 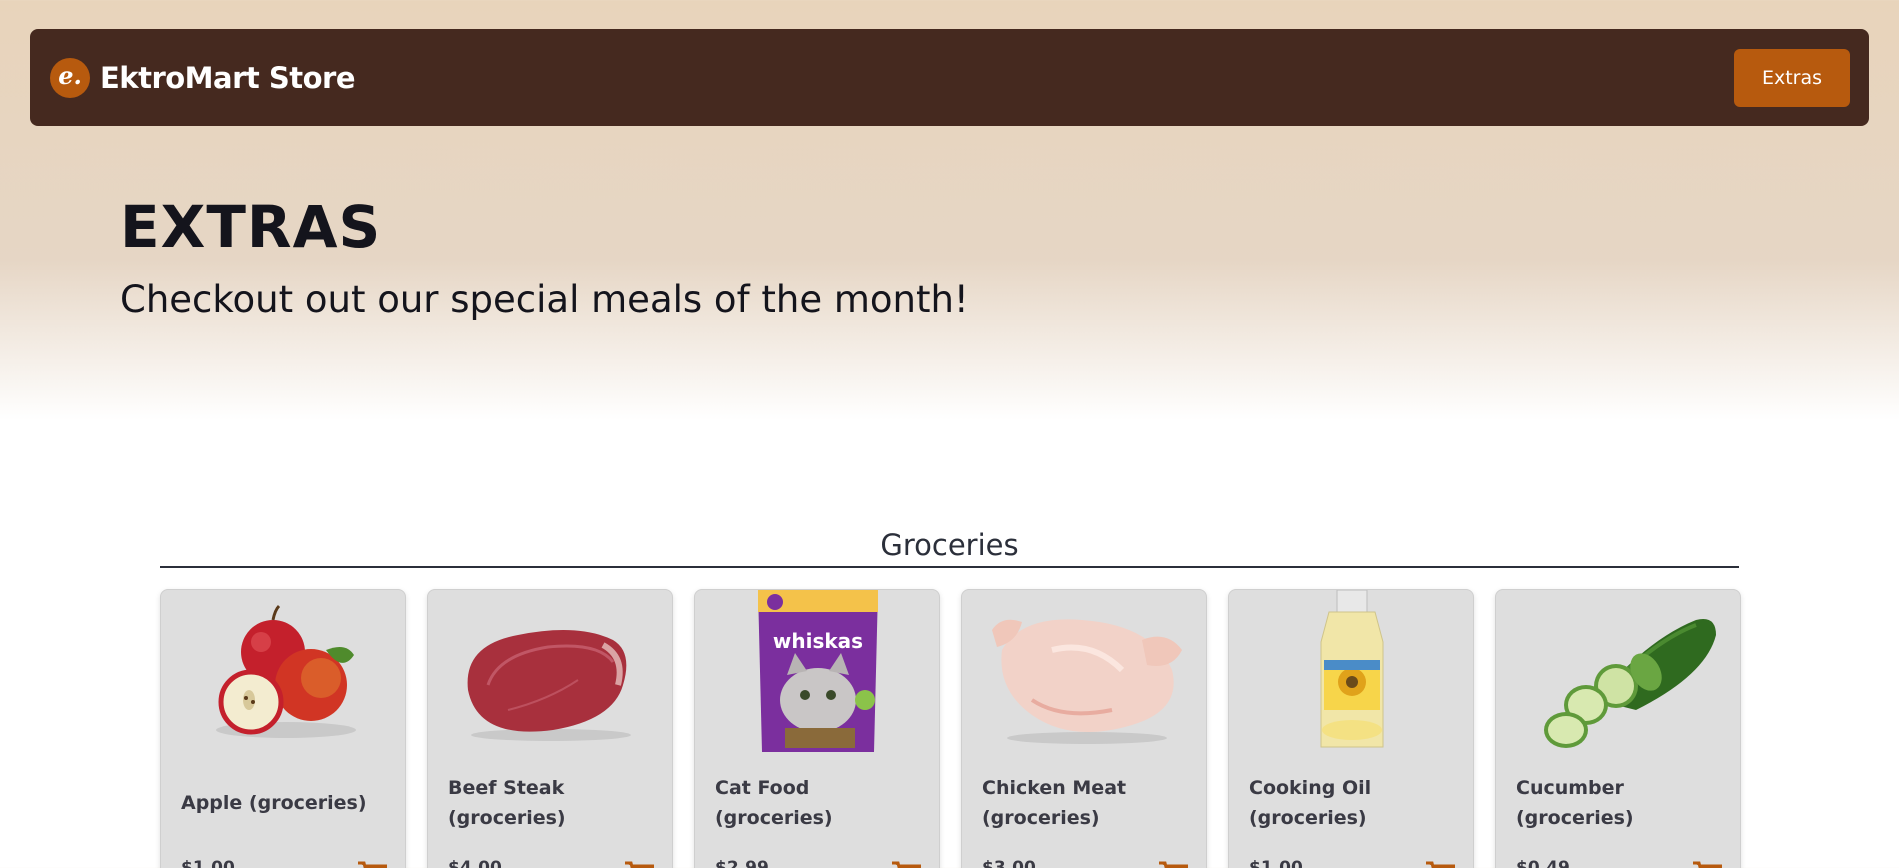 What do you see at coordinates (949, 77) in the screenshot?
I see `navbar: e. EktroMart Store Extras` at bounding box center [949, 77].